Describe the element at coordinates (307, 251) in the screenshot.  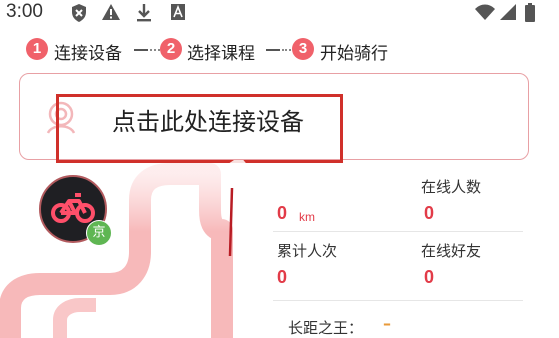
I see `total-rides-label: 累计人次` at that location.